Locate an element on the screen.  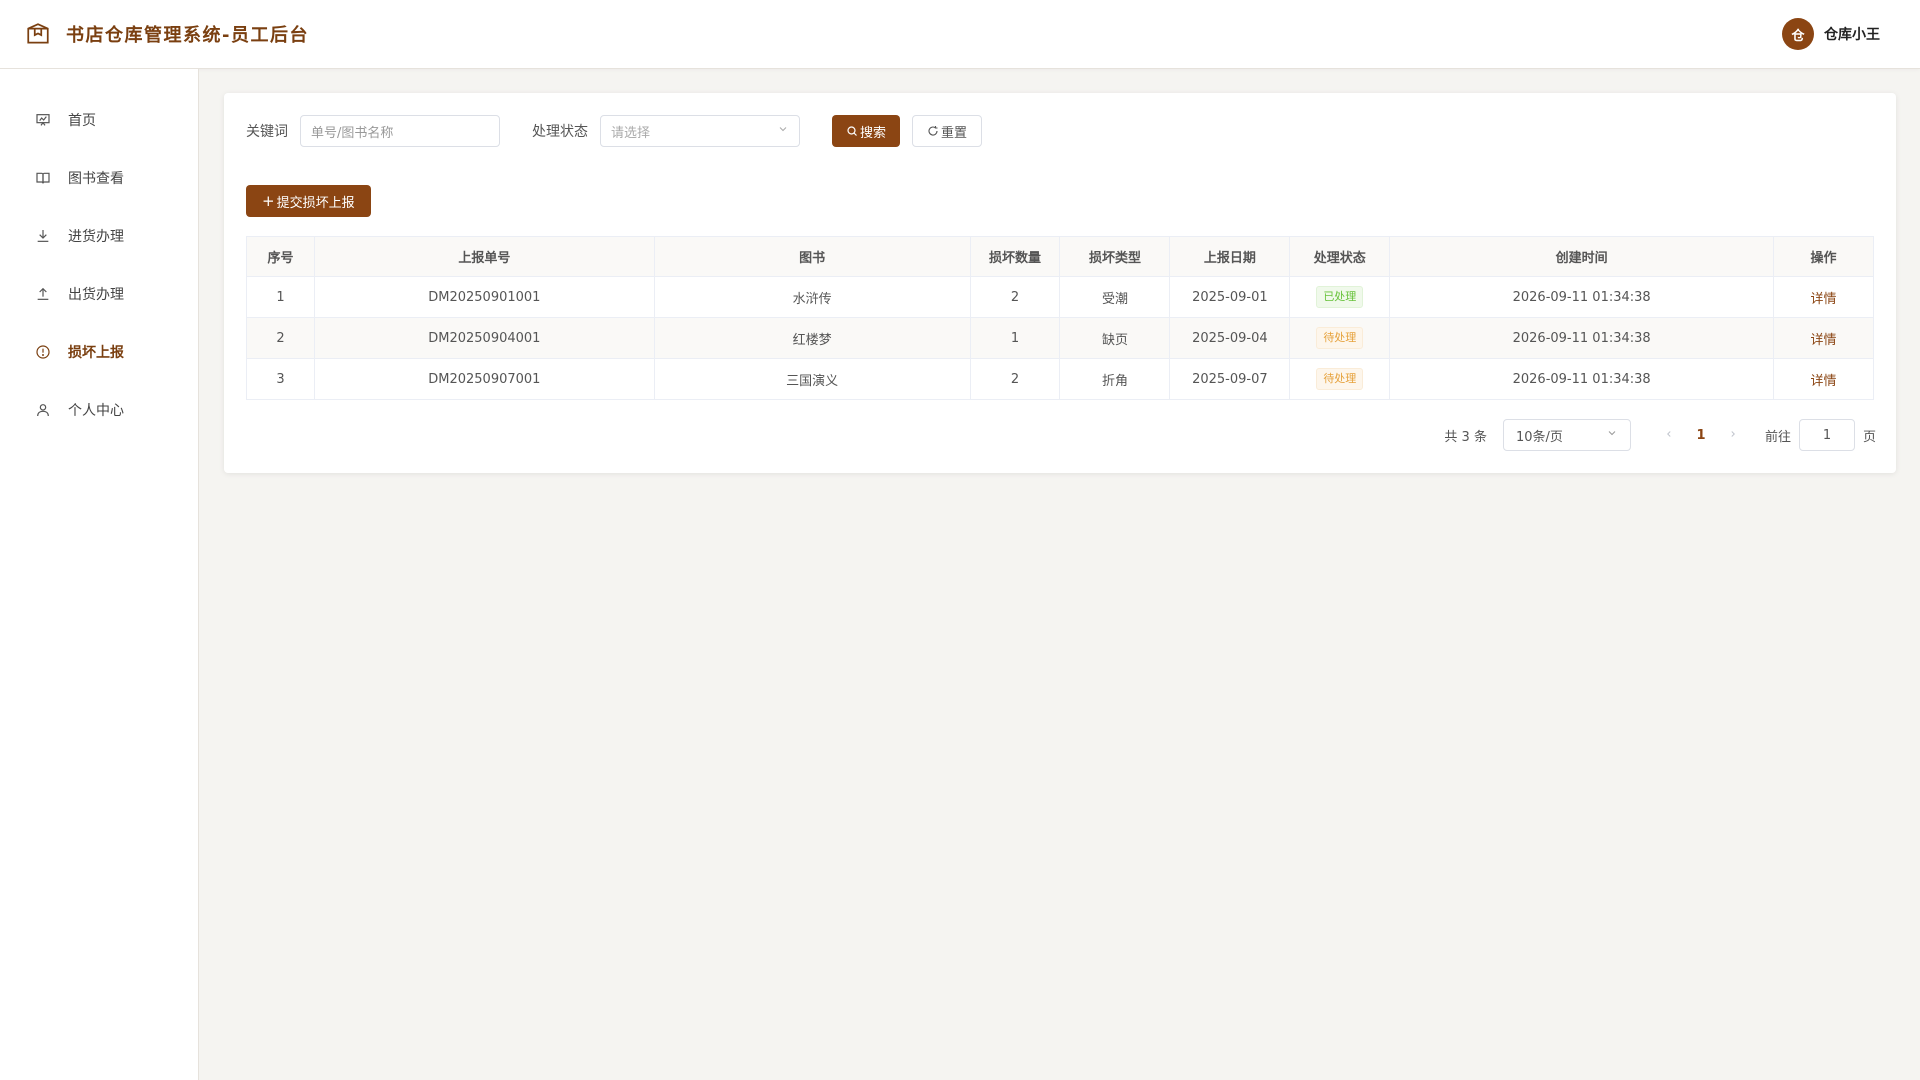
brand: 书店仓库管理系统-员工后台 is located at coordinates (166, 34).